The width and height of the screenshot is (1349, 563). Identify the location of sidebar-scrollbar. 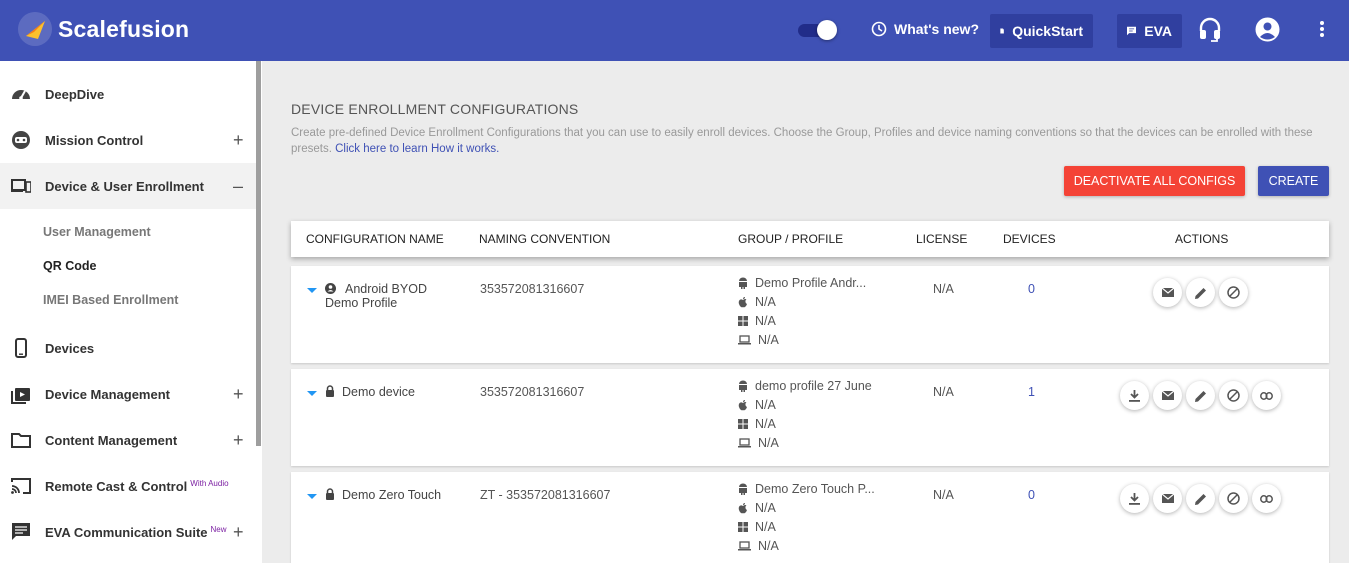
(258, 253).